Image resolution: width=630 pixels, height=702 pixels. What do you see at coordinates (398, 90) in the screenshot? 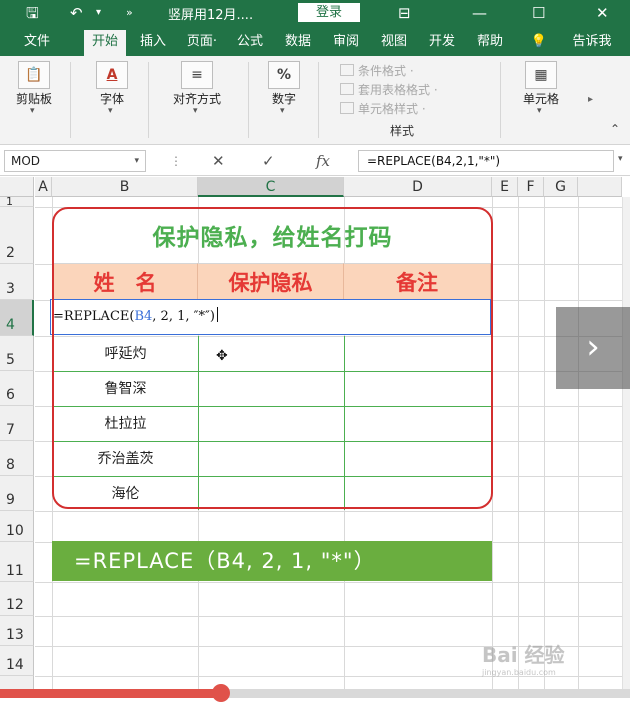
I see `table-format-label: 套用表格格式 ·` at bounding box center [398, 90].